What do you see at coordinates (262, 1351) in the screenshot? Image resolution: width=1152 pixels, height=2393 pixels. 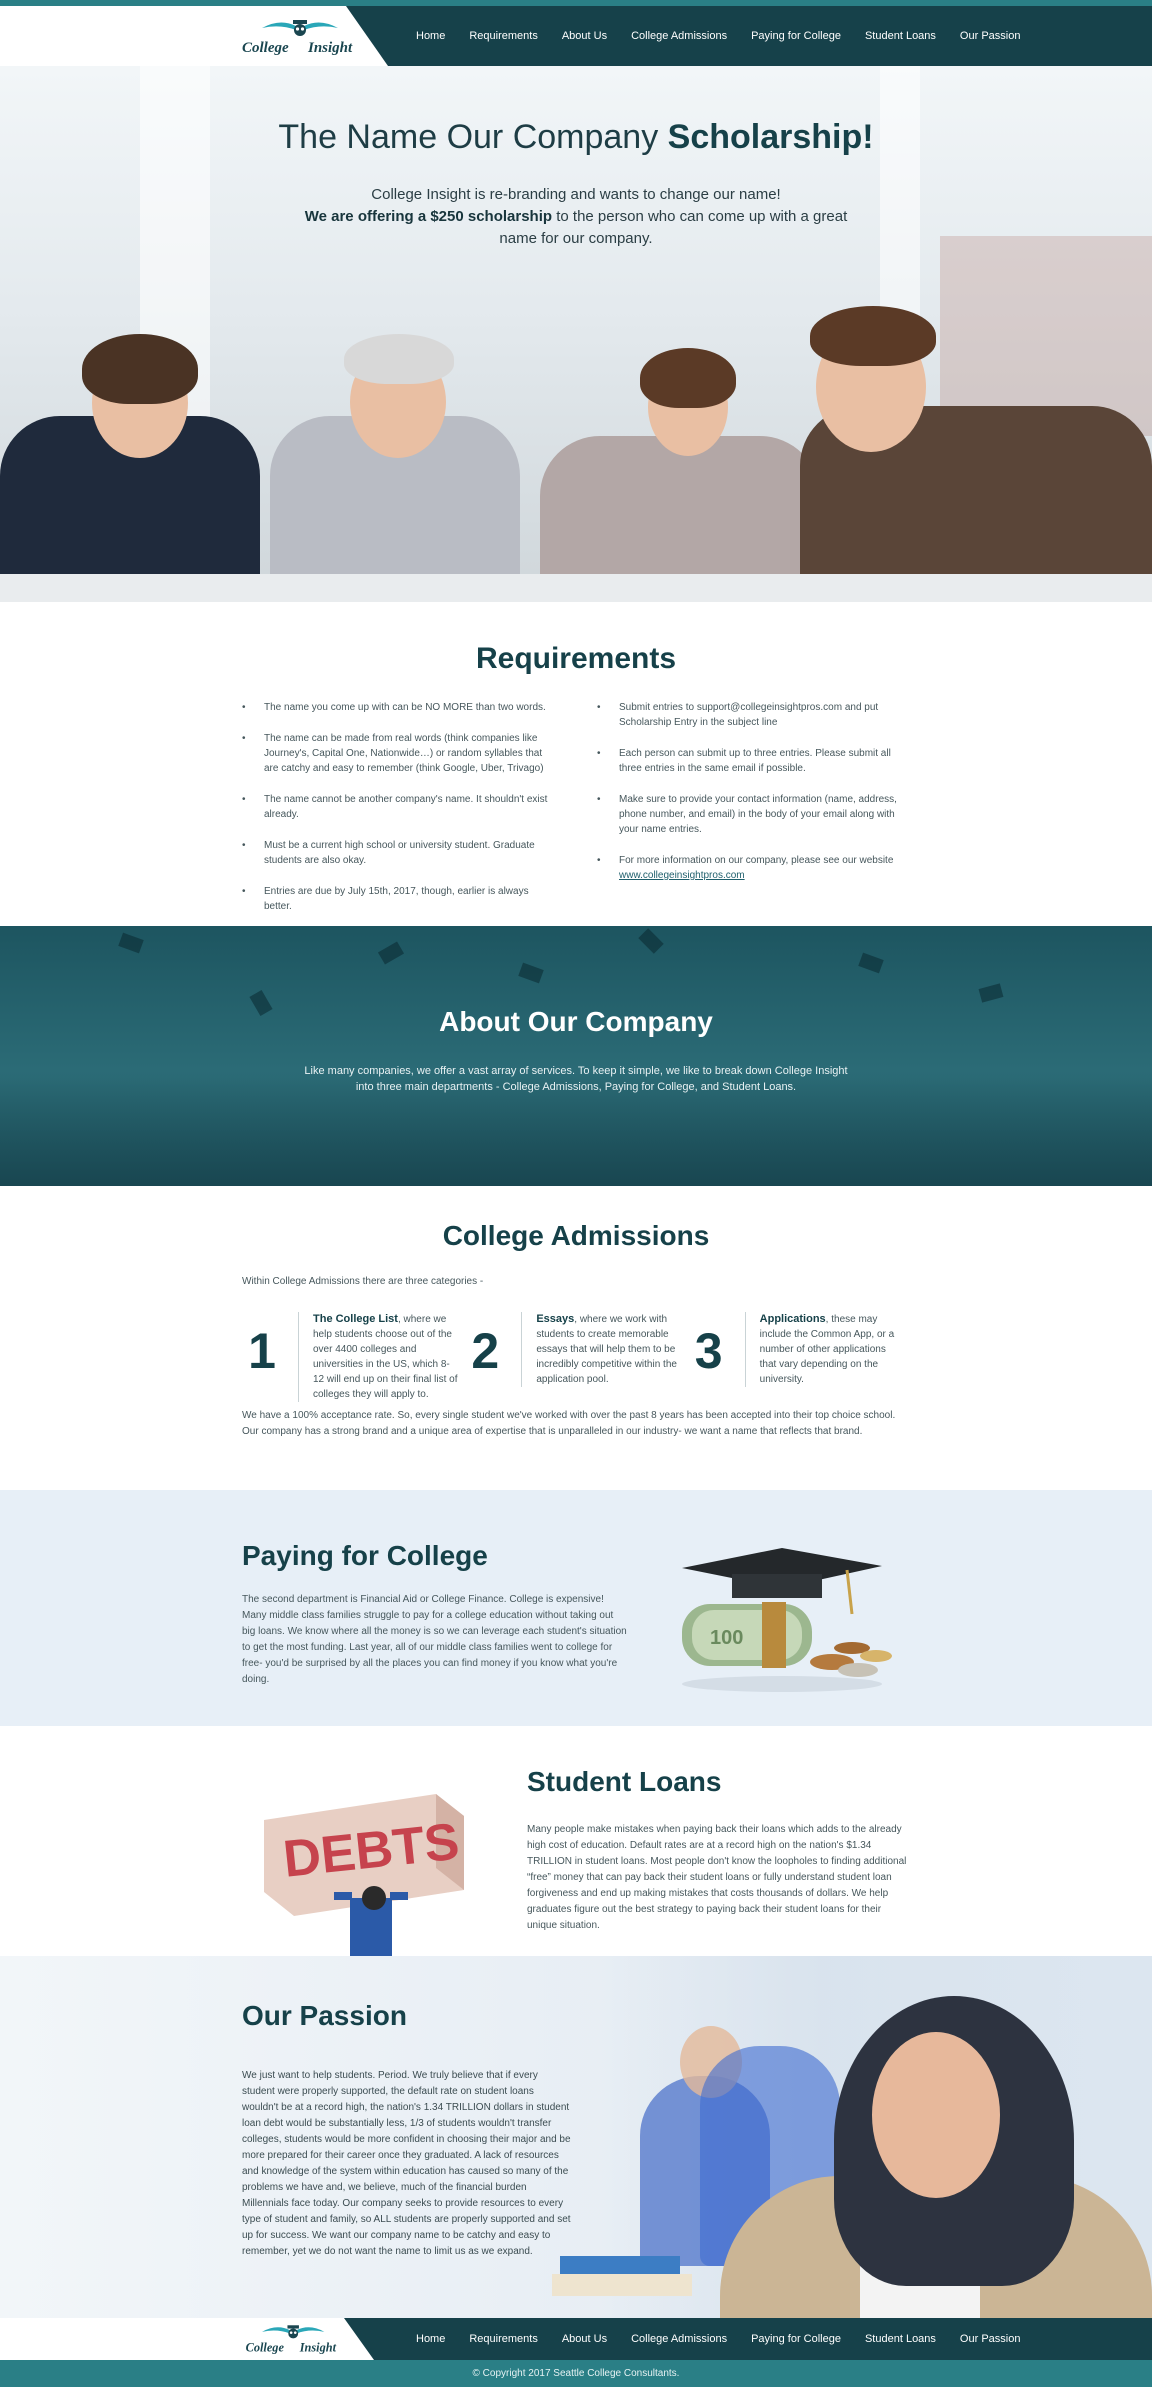 I see `category-number: 1` at bounding box center [262, 1351].